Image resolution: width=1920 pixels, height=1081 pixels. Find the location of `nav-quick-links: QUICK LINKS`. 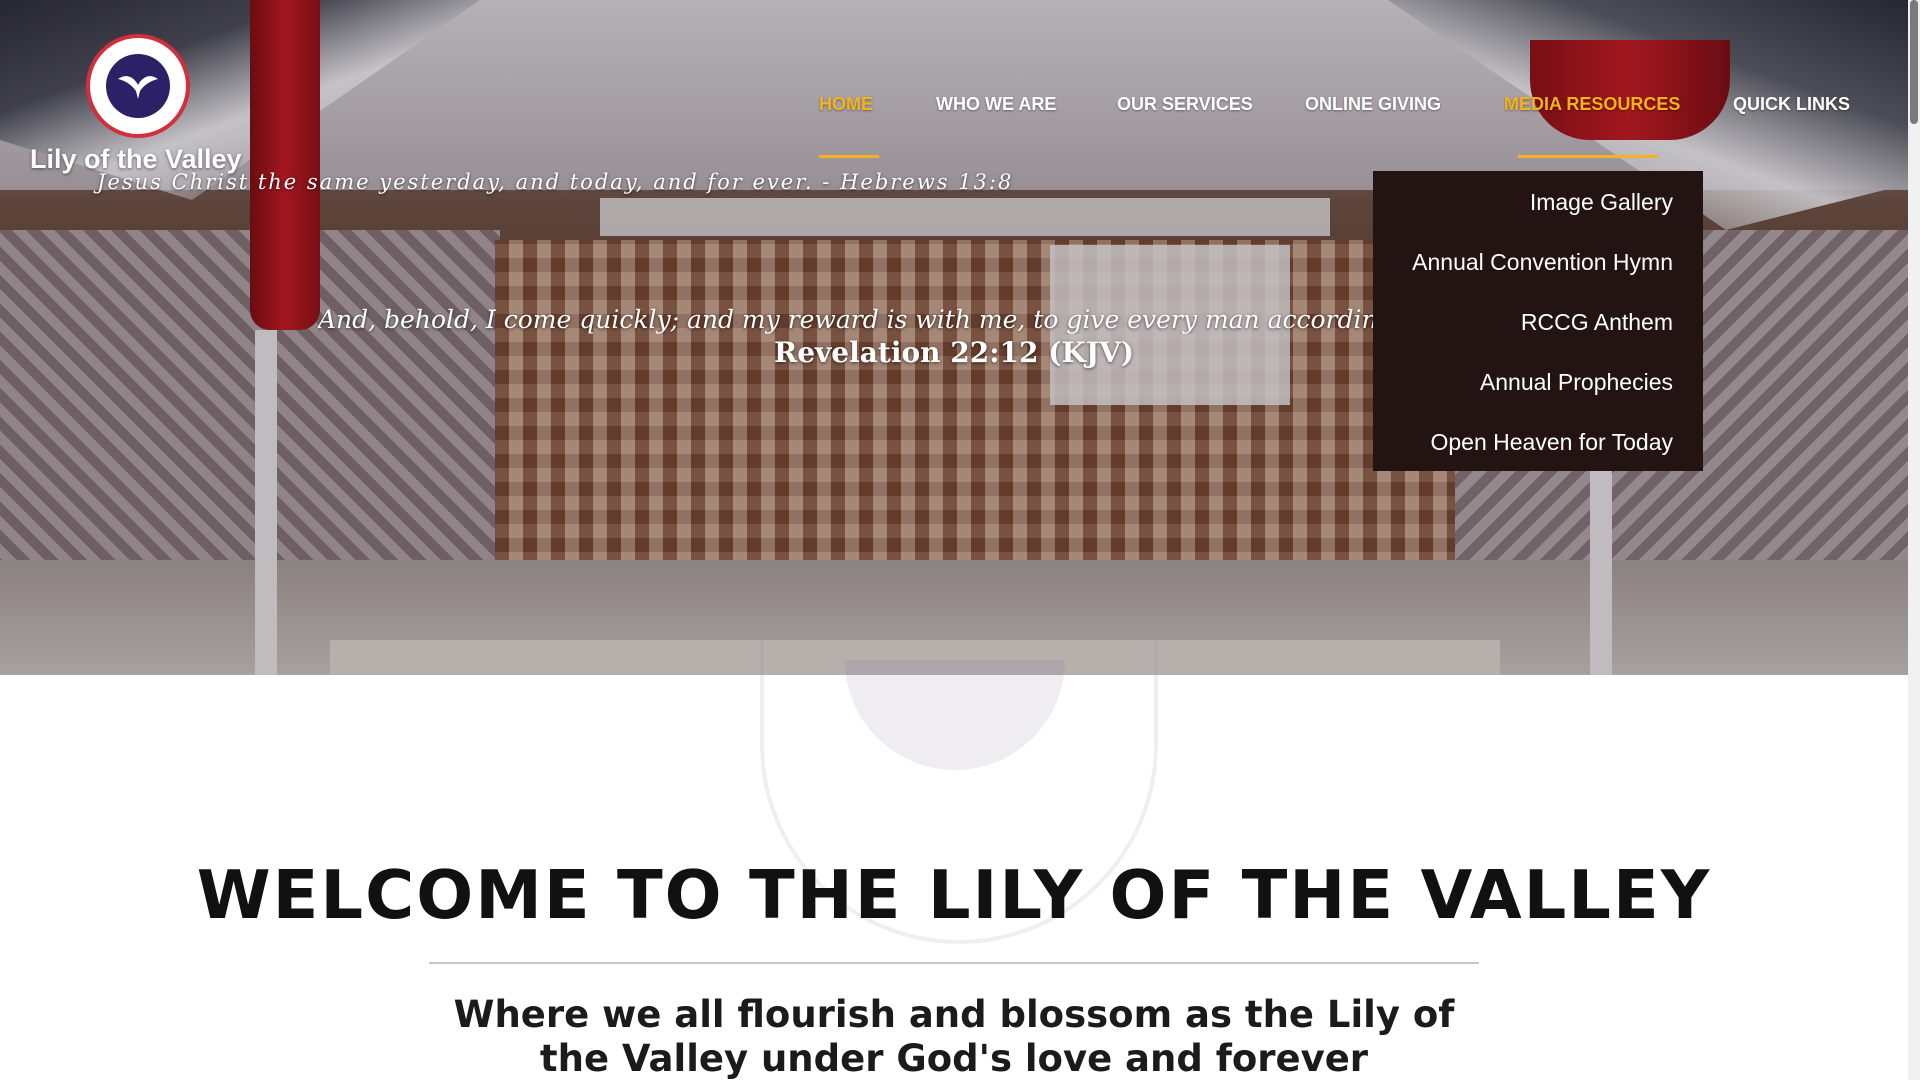

nav-quick-links: QUICK LINKS is located at coordinates (1791, 104).